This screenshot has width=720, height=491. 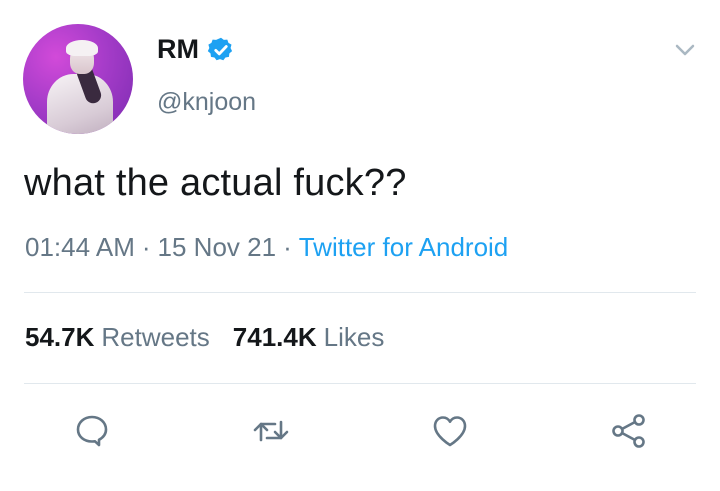 I want to click on tweet-source-link: Twitter for Android, so click(x=404, y=247).